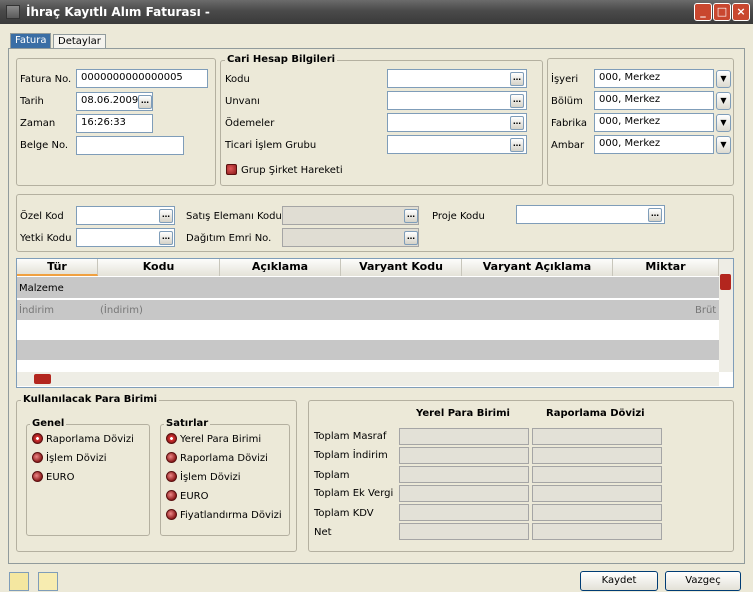 Image resolution: width=753 pixels, height=592 pixels. Describe the element at coordinates (350, 436) in the screenshot. I see `toplam-masraf-label: Toplam Masraf` at that location.